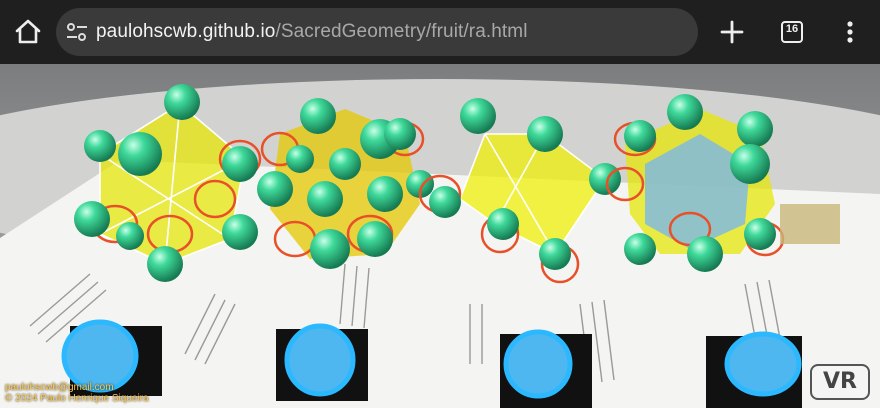  I want to click on tab-switcher-button: 16, so click(792, 32).